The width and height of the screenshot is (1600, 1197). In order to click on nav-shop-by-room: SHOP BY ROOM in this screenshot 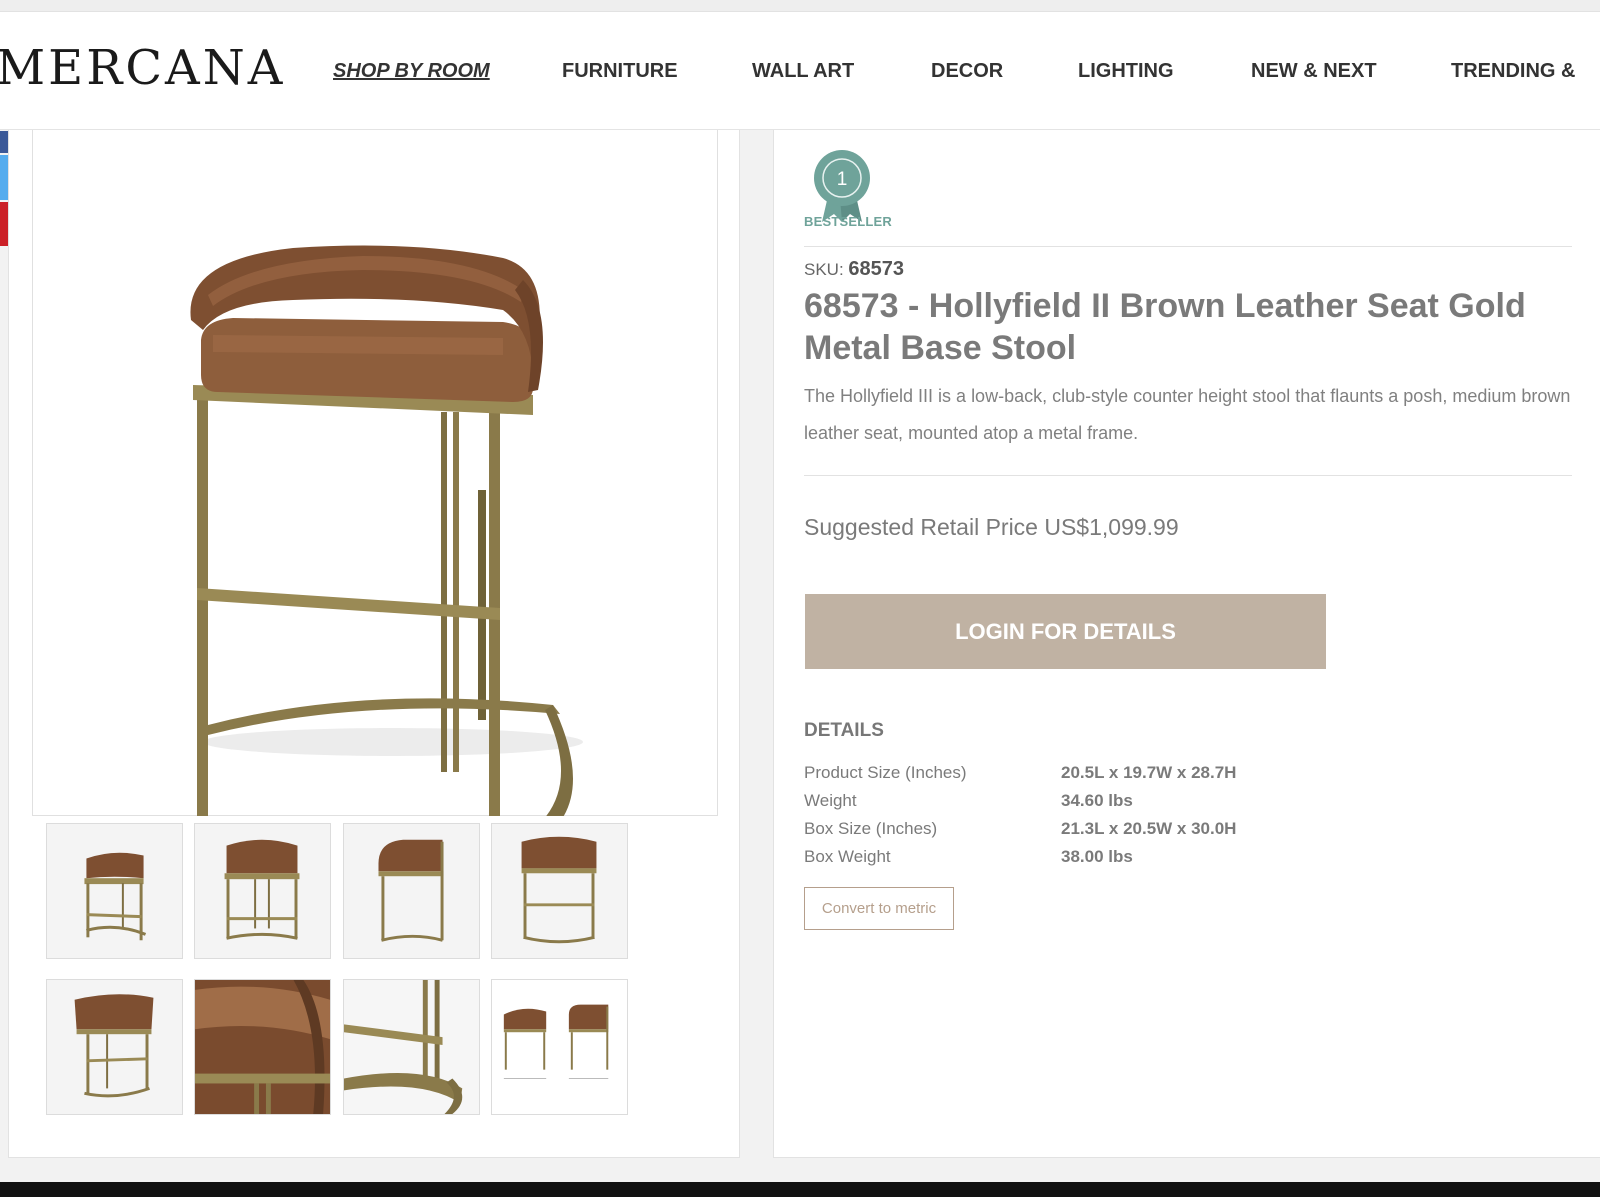, I will do `click(411, 71)`.